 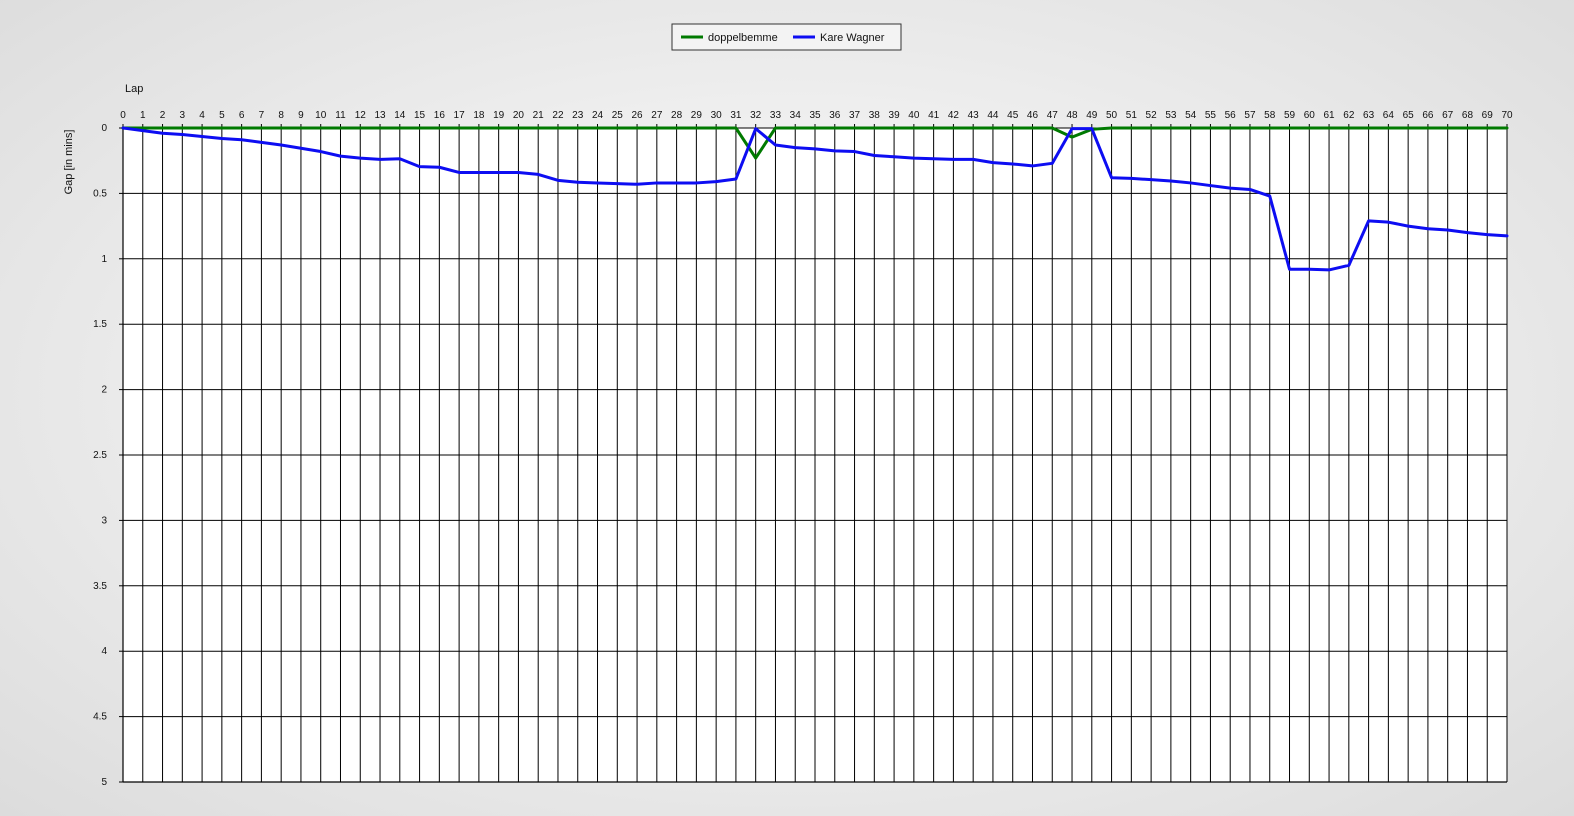 I want to click on x-tick-label: 16, so click(x=440, y=115).